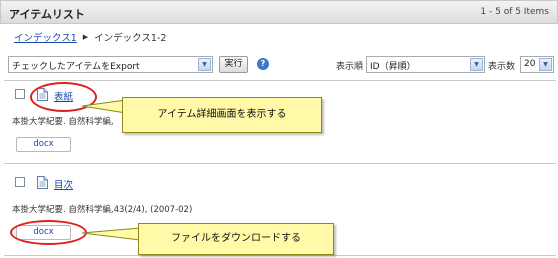  What do you see at coordinates (425, 64) in the screenshot?
I see `sort-order-select: ID（昇順） ▼` at bounding box center [425, 64].